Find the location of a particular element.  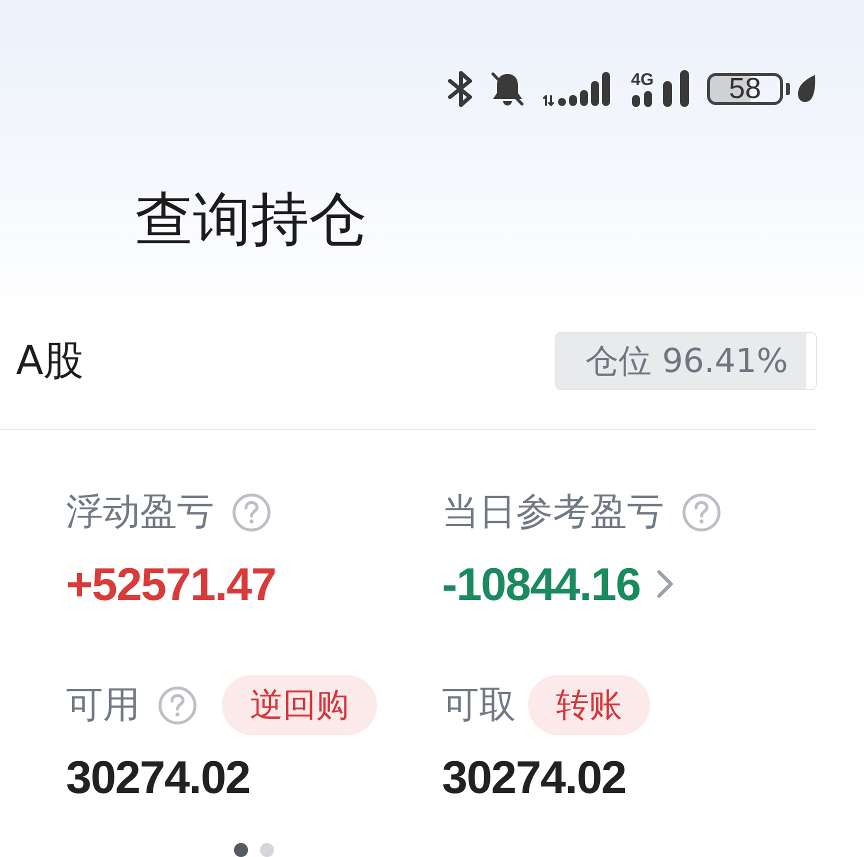

metric-label: 当日参考盈亏 is located at coordinates (553, 512).